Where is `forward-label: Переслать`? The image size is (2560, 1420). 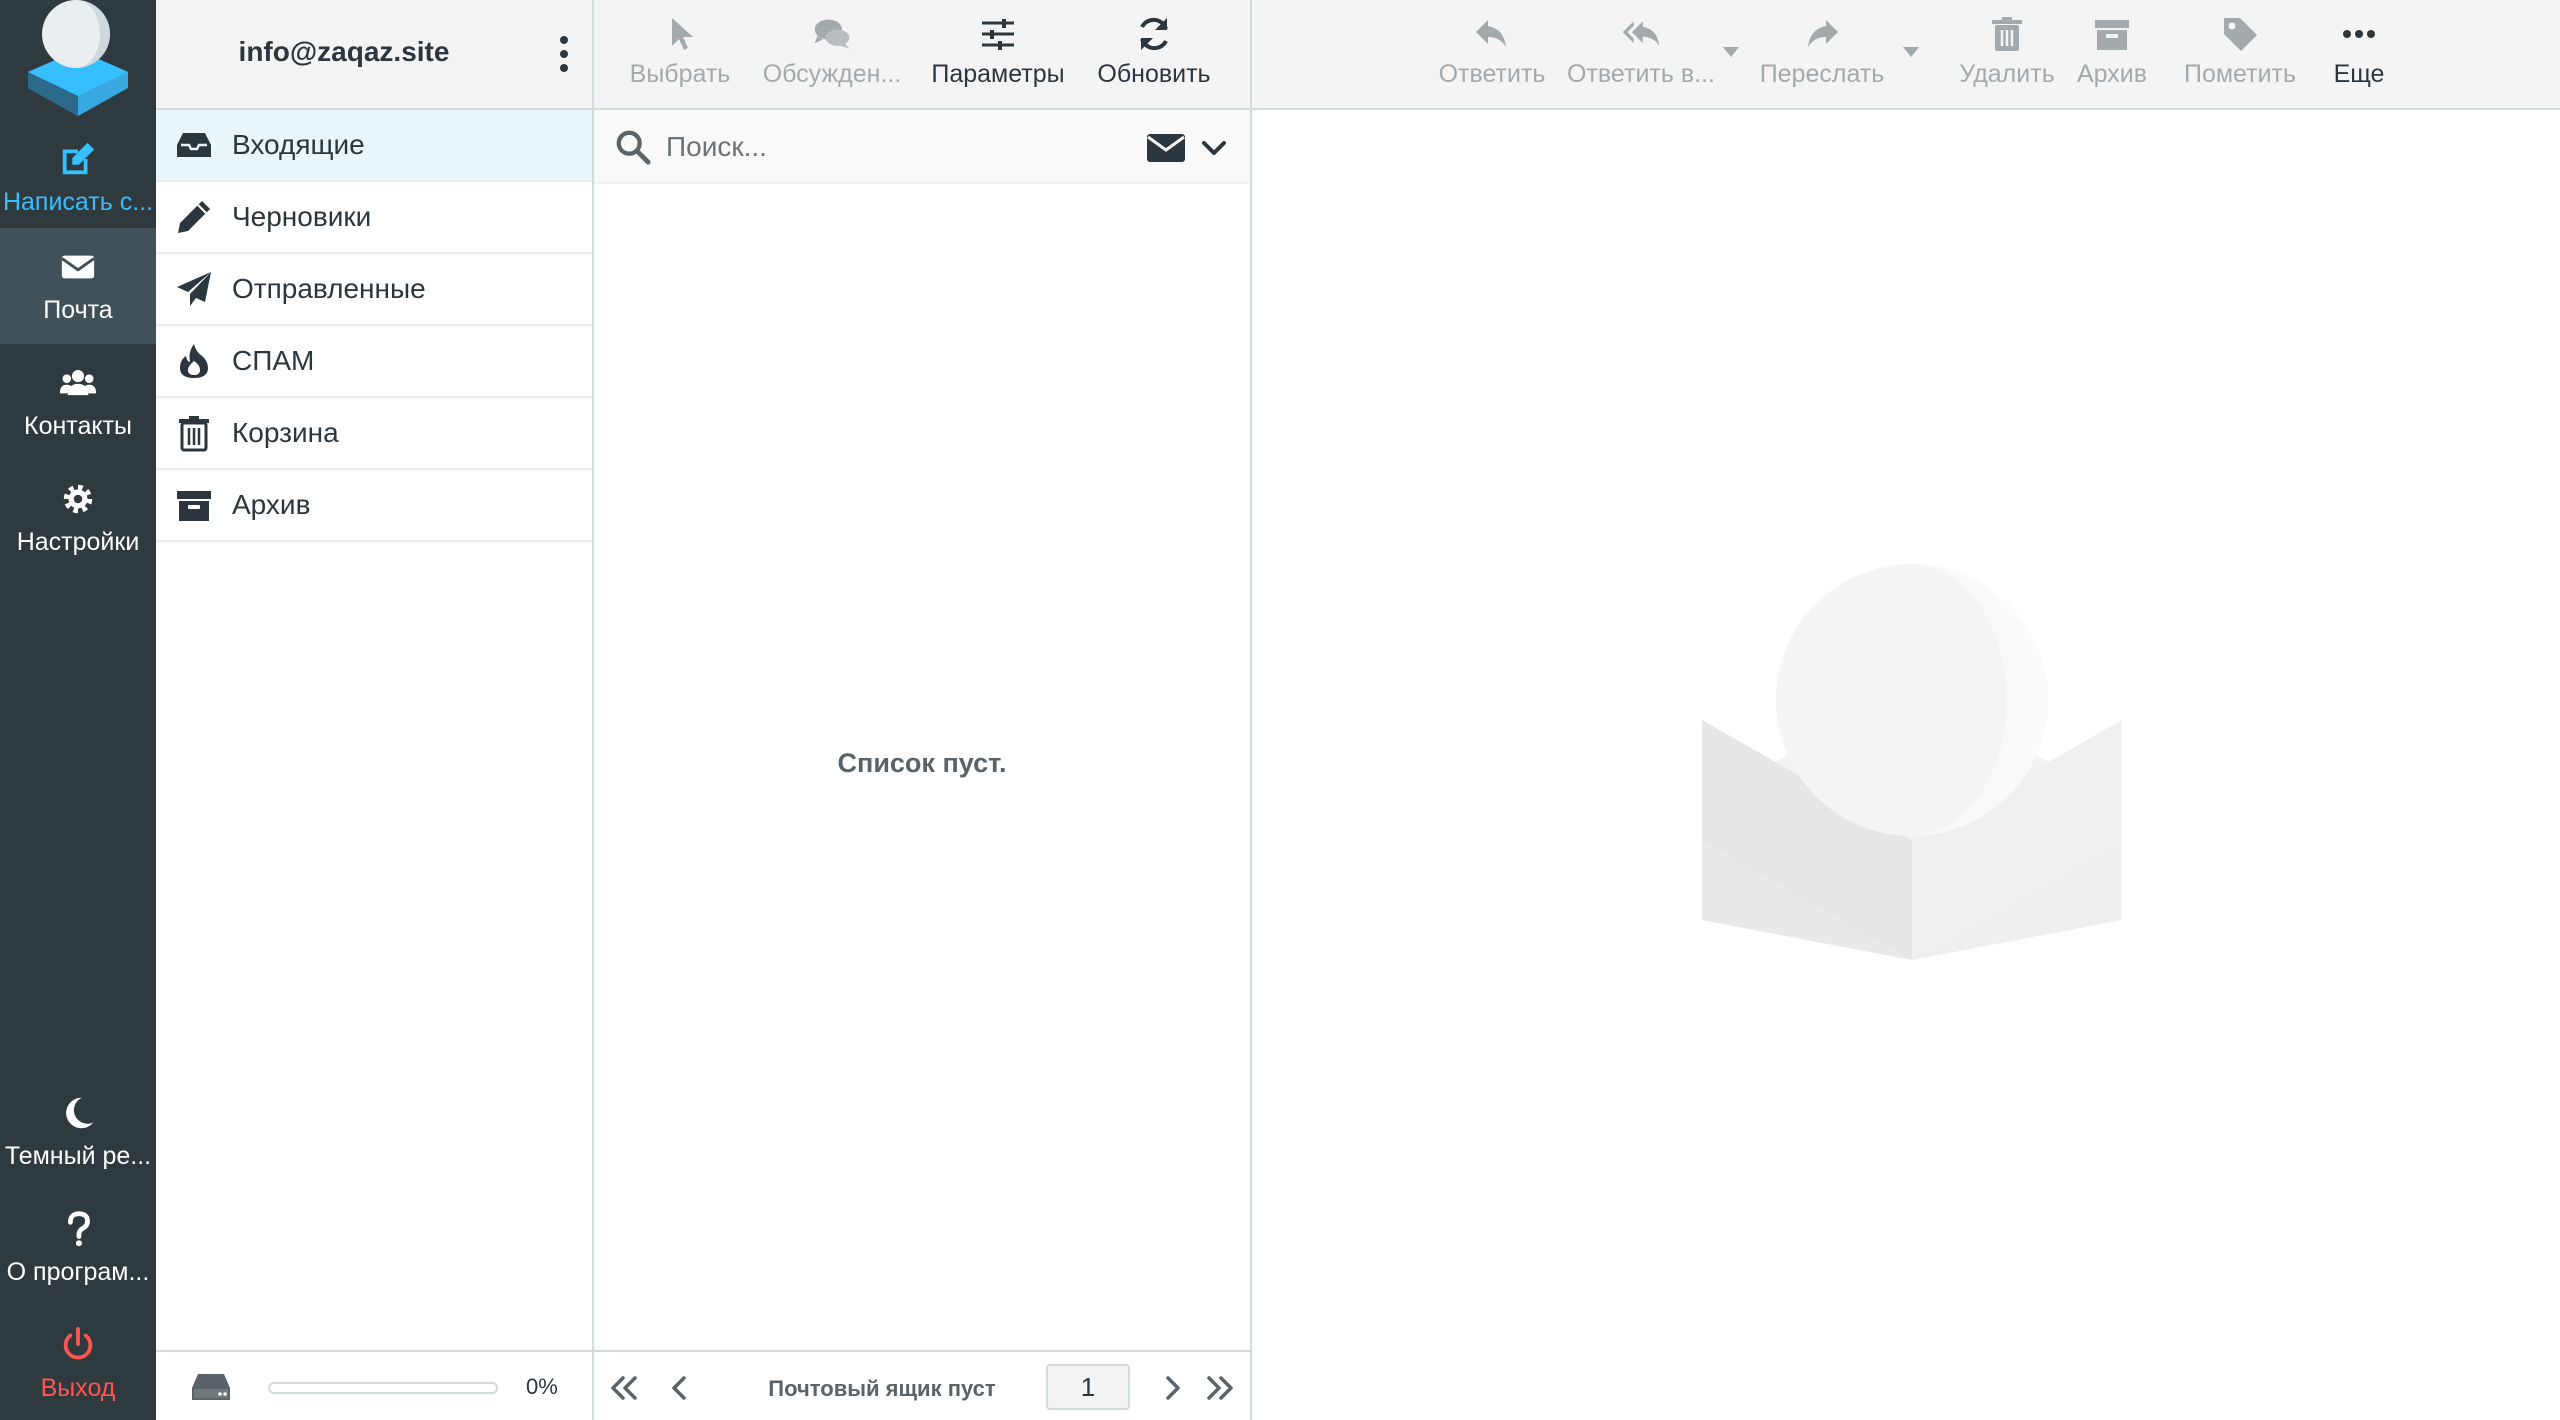 forward-label: Переслать is located at coordinates (1822, 74).